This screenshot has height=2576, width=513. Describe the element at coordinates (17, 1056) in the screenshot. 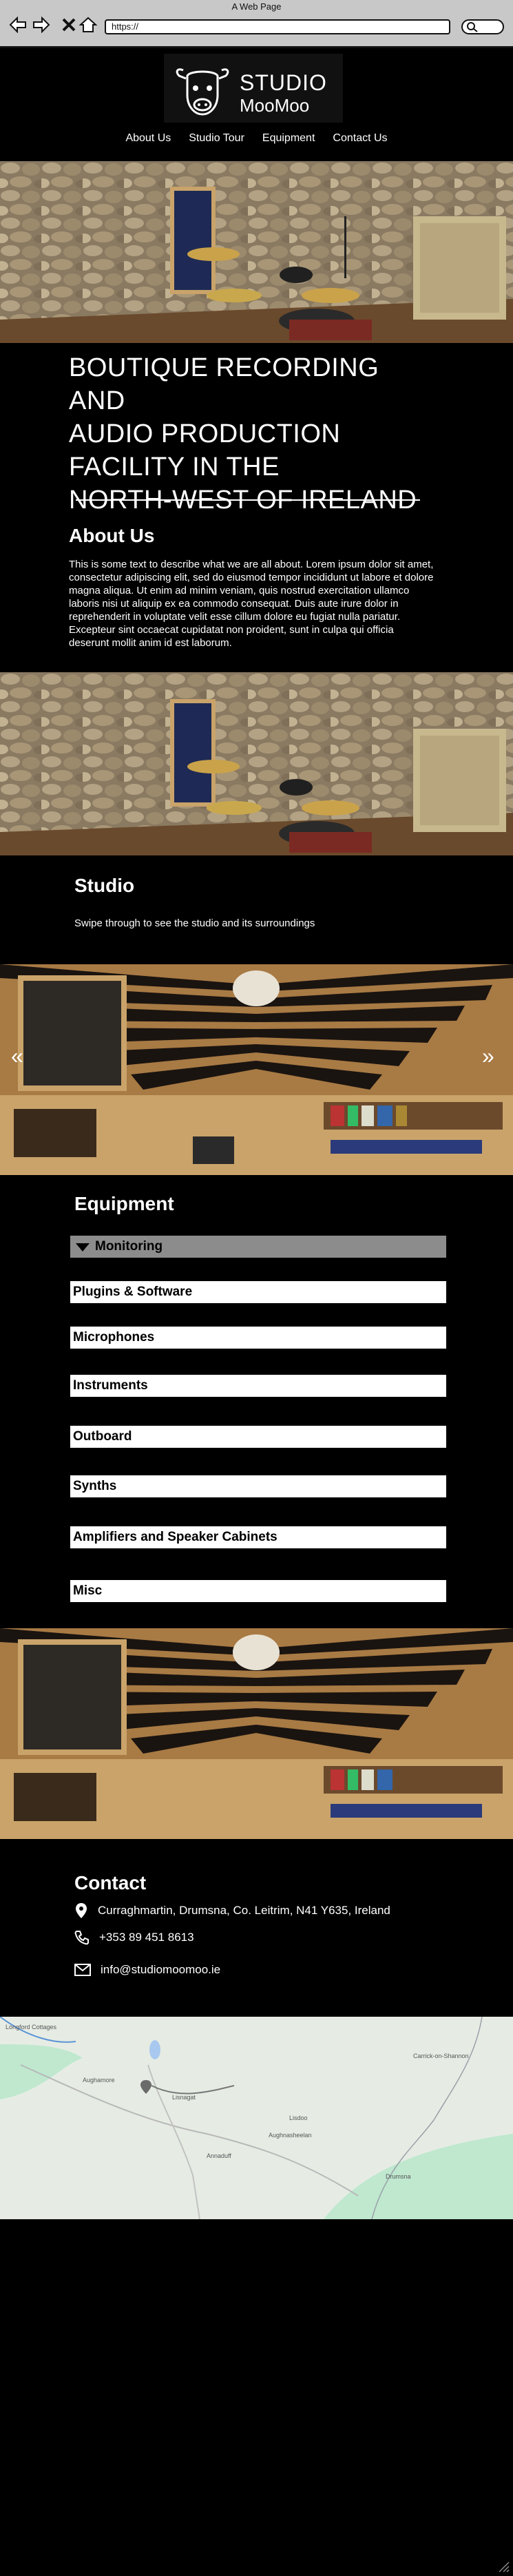

I see `carousel-prev-button: «` at that location.